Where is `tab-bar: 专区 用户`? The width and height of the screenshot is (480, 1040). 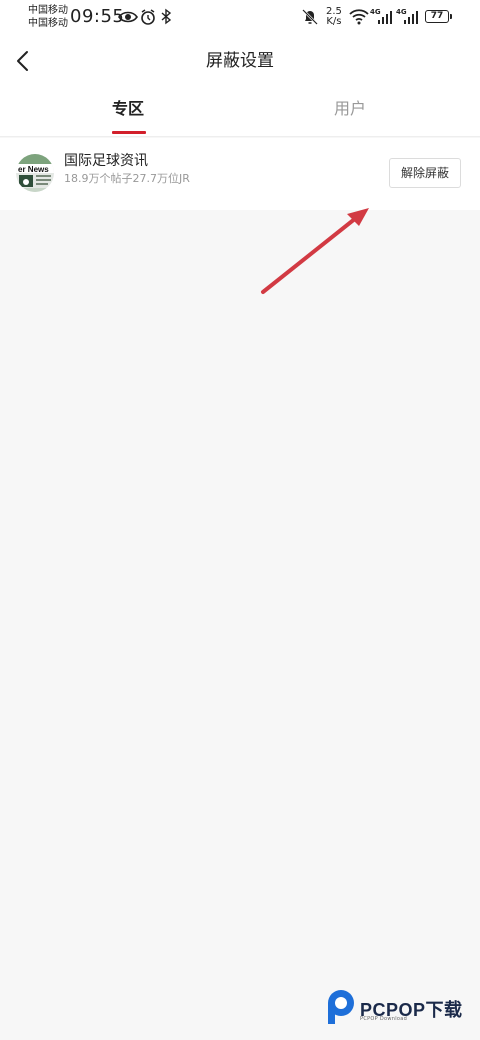
tab-bar: 专区 用户 is located at coordinates (240, 111).